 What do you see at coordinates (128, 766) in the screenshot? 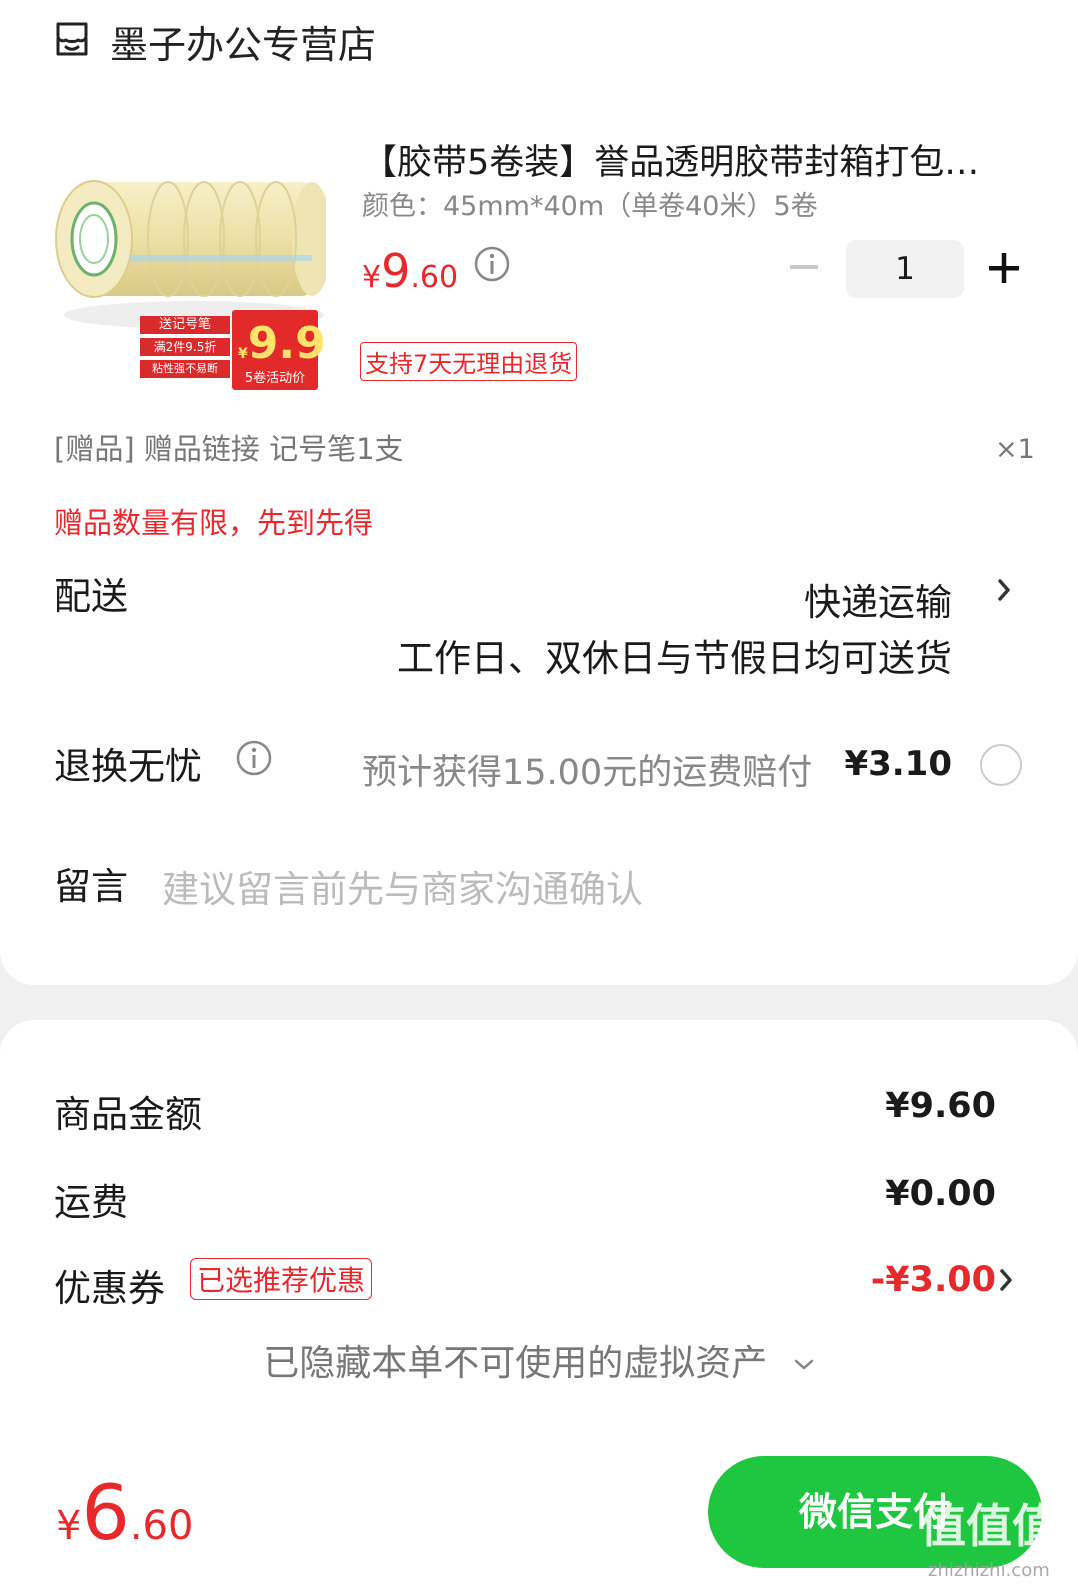
I see `return-insurance-label: 退换无忧` at bounding box center [128, 766].